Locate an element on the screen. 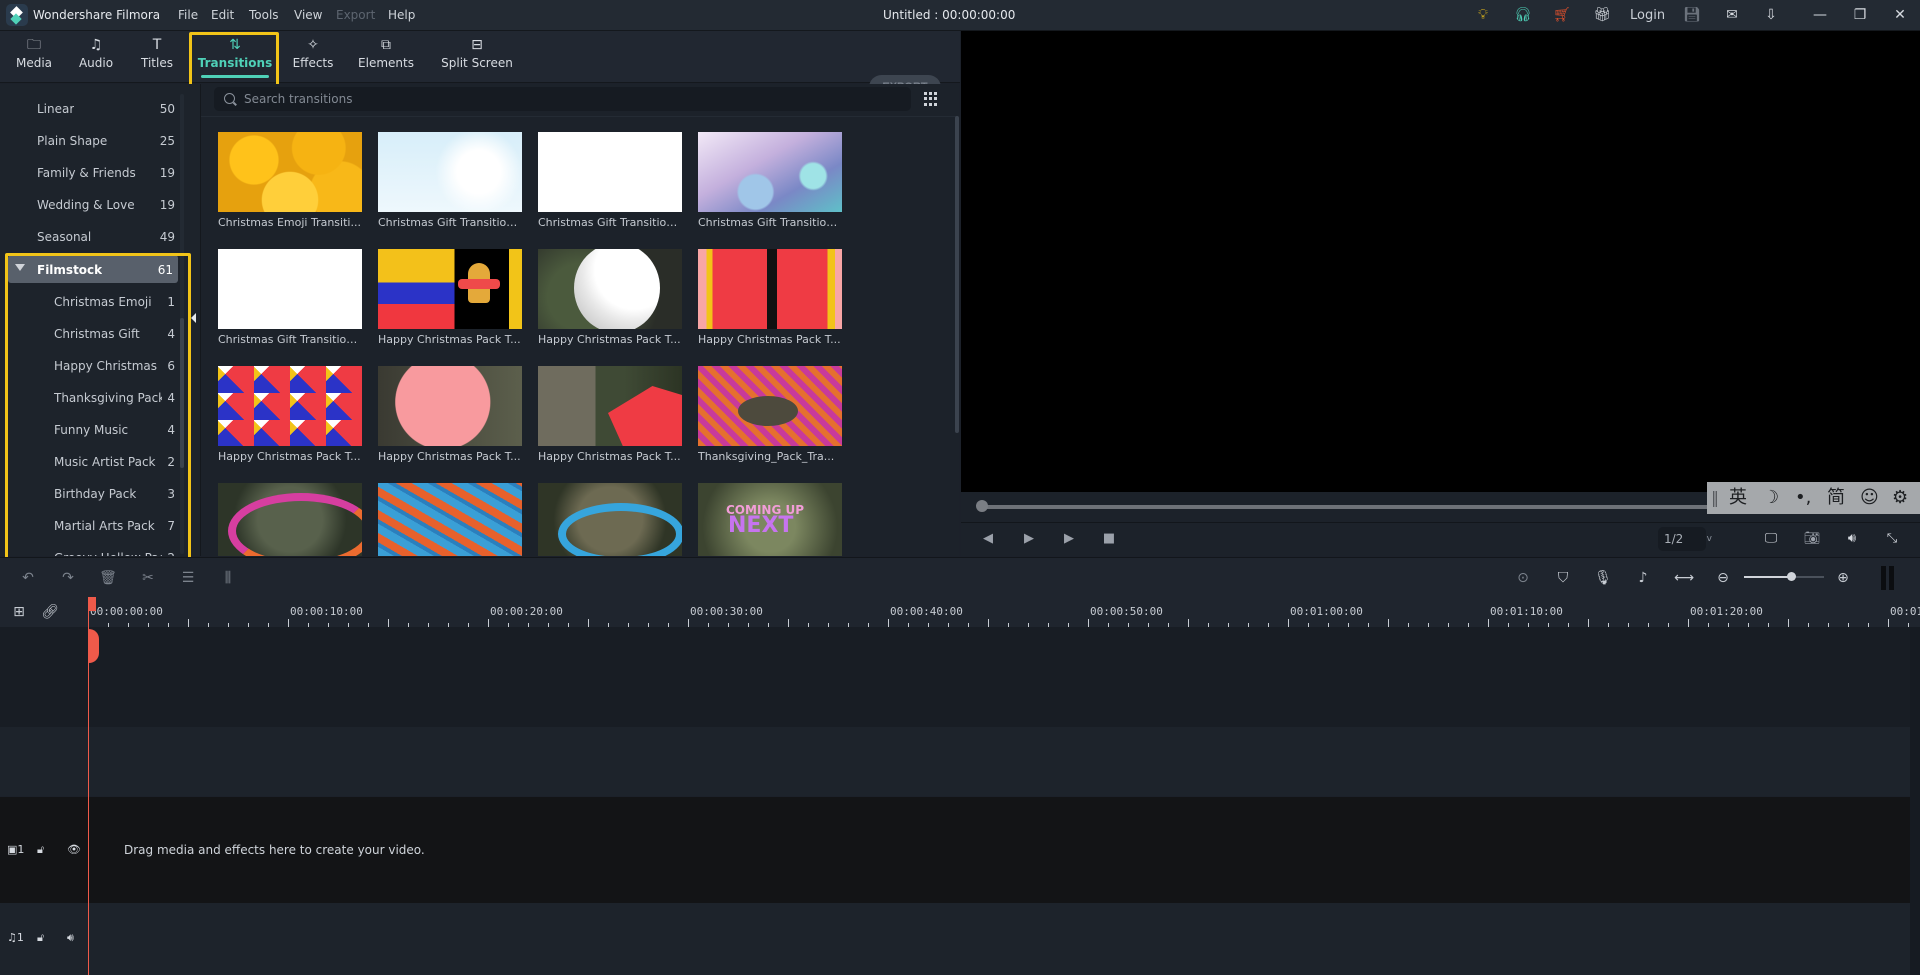 This screenshot has height=975, width=1920. timeline-scrollbar is located at coordinates (1915, 801).